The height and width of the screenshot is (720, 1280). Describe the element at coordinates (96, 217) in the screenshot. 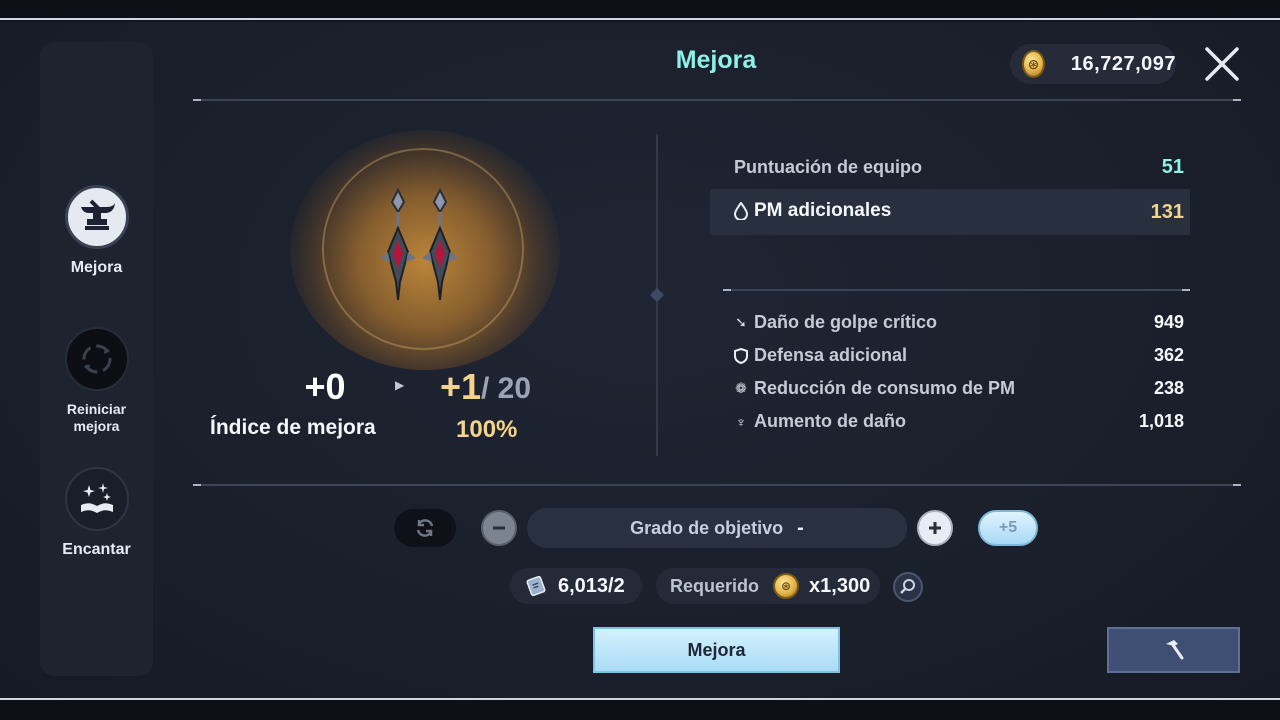

I see `anvil-icon` at that location.